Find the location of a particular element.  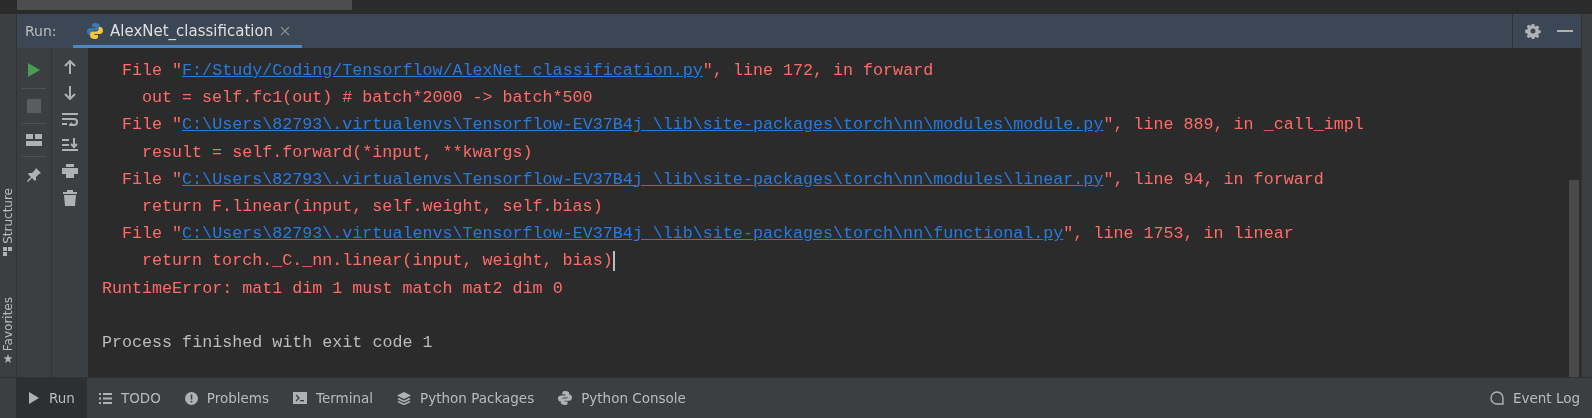

list-icon is located at coordinates (105, 398).